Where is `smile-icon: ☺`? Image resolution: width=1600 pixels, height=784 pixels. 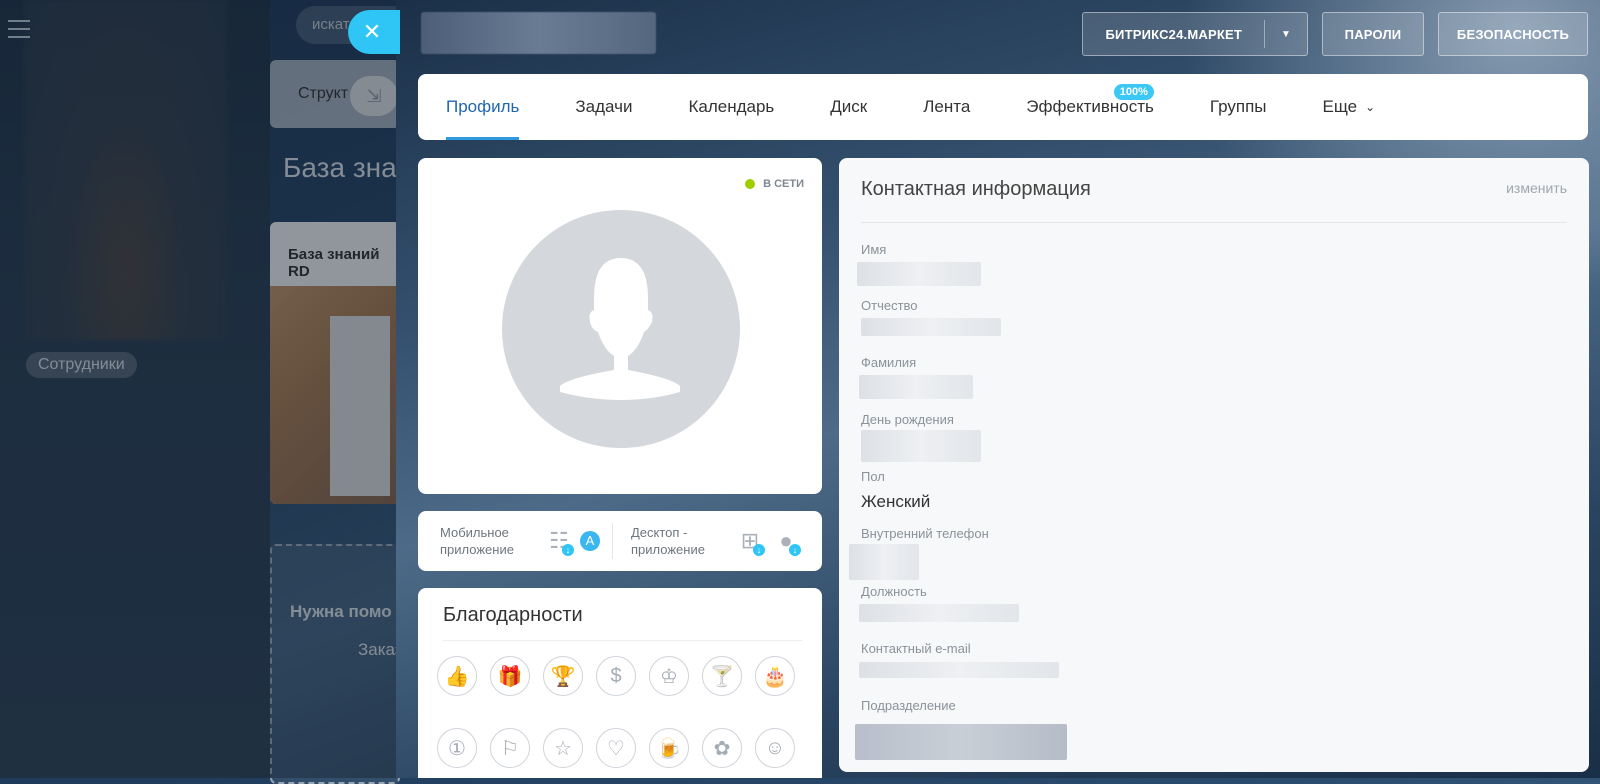 smile-icon: ☺ is located at coordinates (775, 748).